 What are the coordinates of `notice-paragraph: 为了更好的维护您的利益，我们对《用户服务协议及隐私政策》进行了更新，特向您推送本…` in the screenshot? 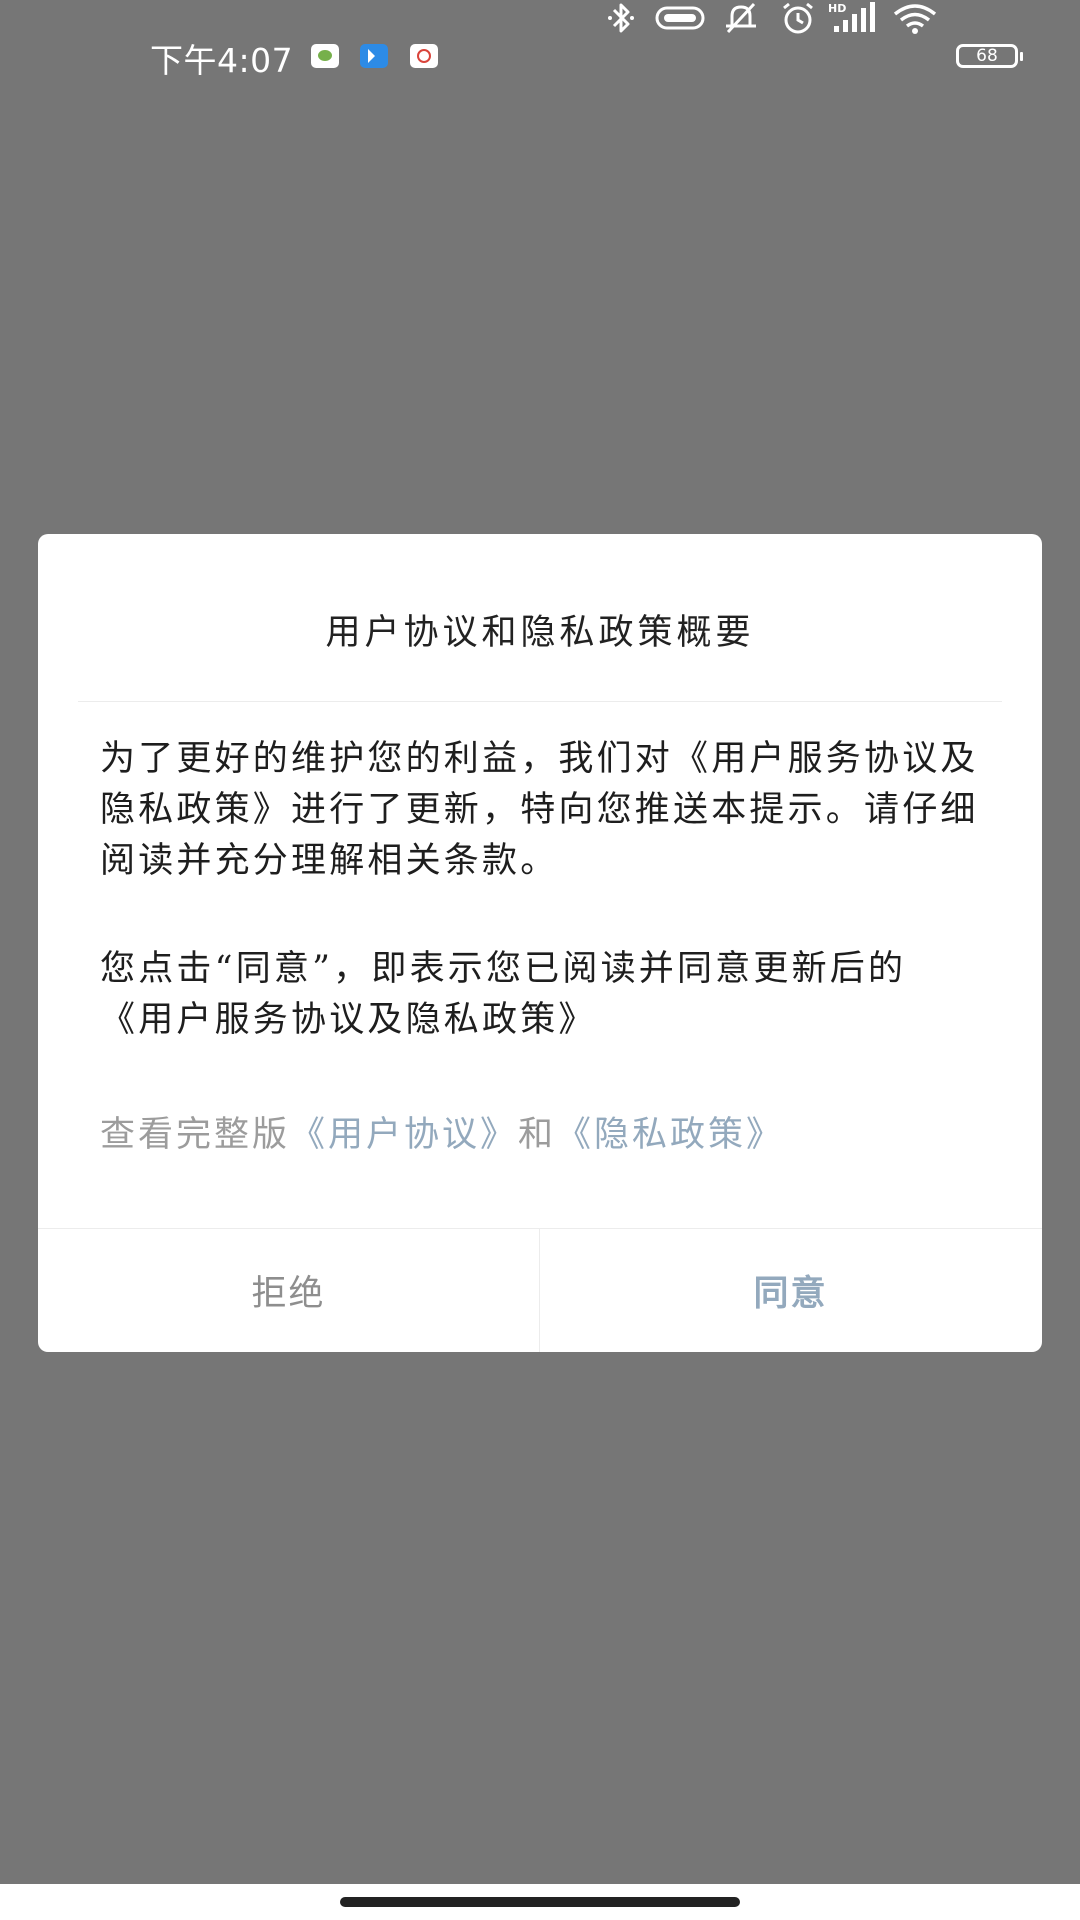 It's located at (539, 810).